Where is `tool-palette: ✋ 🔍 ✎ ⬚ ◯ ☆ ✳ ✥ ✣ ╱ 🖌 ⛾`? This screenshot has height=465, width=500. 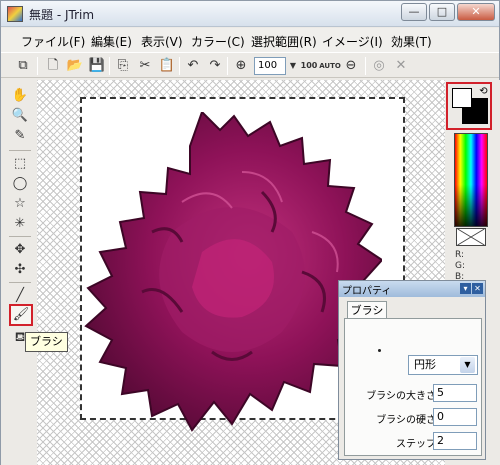
tool-palette: ✋ 🔍 ✎ ⬚ ◯ ☆ ✳ ✥ ✣ ╱ 🖌 ⛾ is located at coordinates (19, 272).